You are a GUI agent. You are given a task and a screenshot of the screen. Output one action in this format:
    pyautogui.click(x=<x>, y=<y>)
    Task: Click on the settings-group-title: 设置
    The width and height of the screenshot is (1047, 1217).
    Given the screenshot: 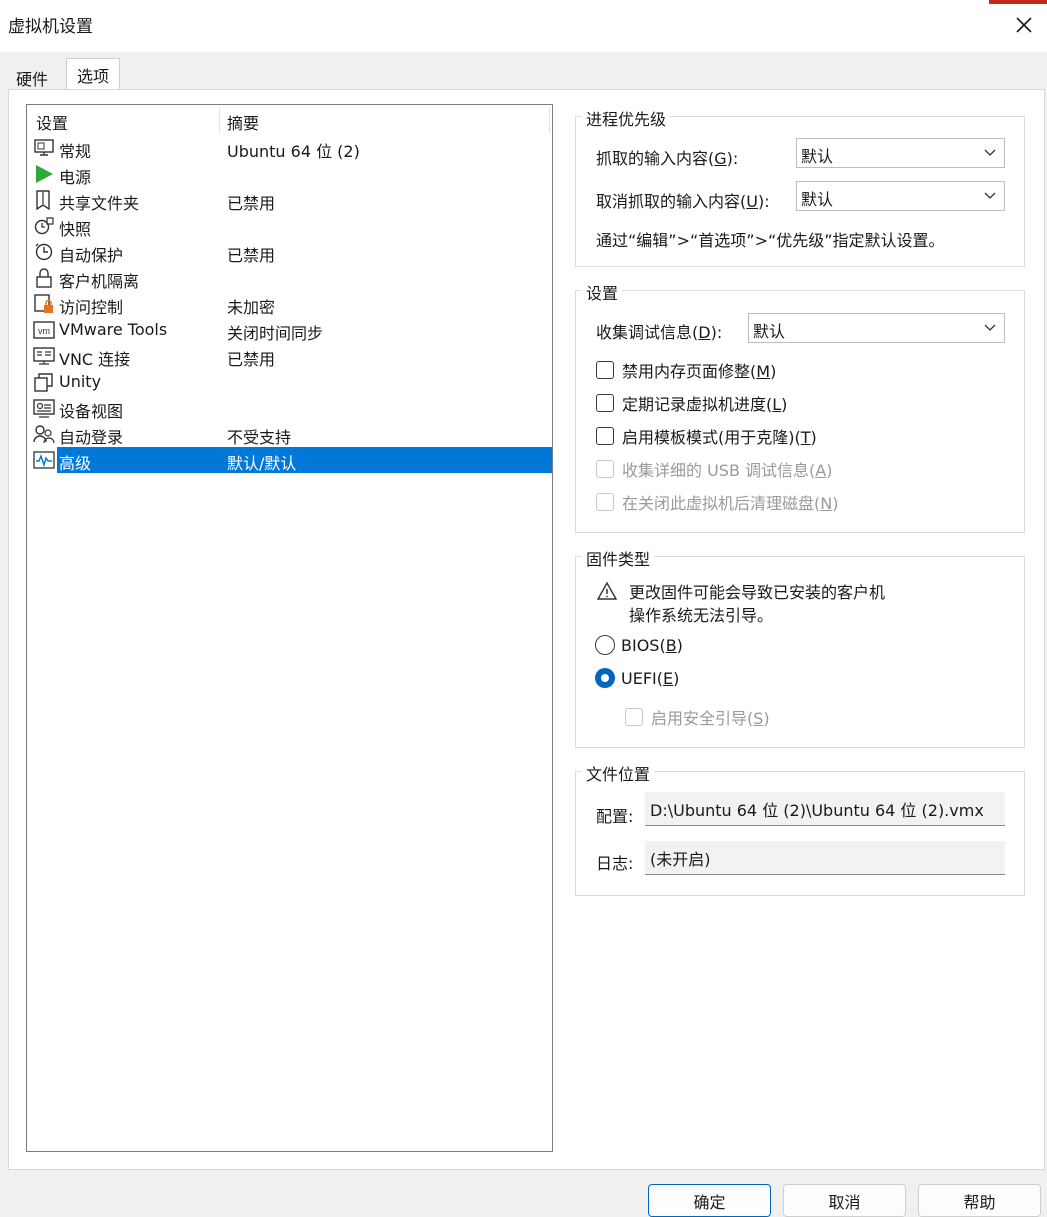 What is the action you would take?
    pyautogui.click(x=602, y=292)
    